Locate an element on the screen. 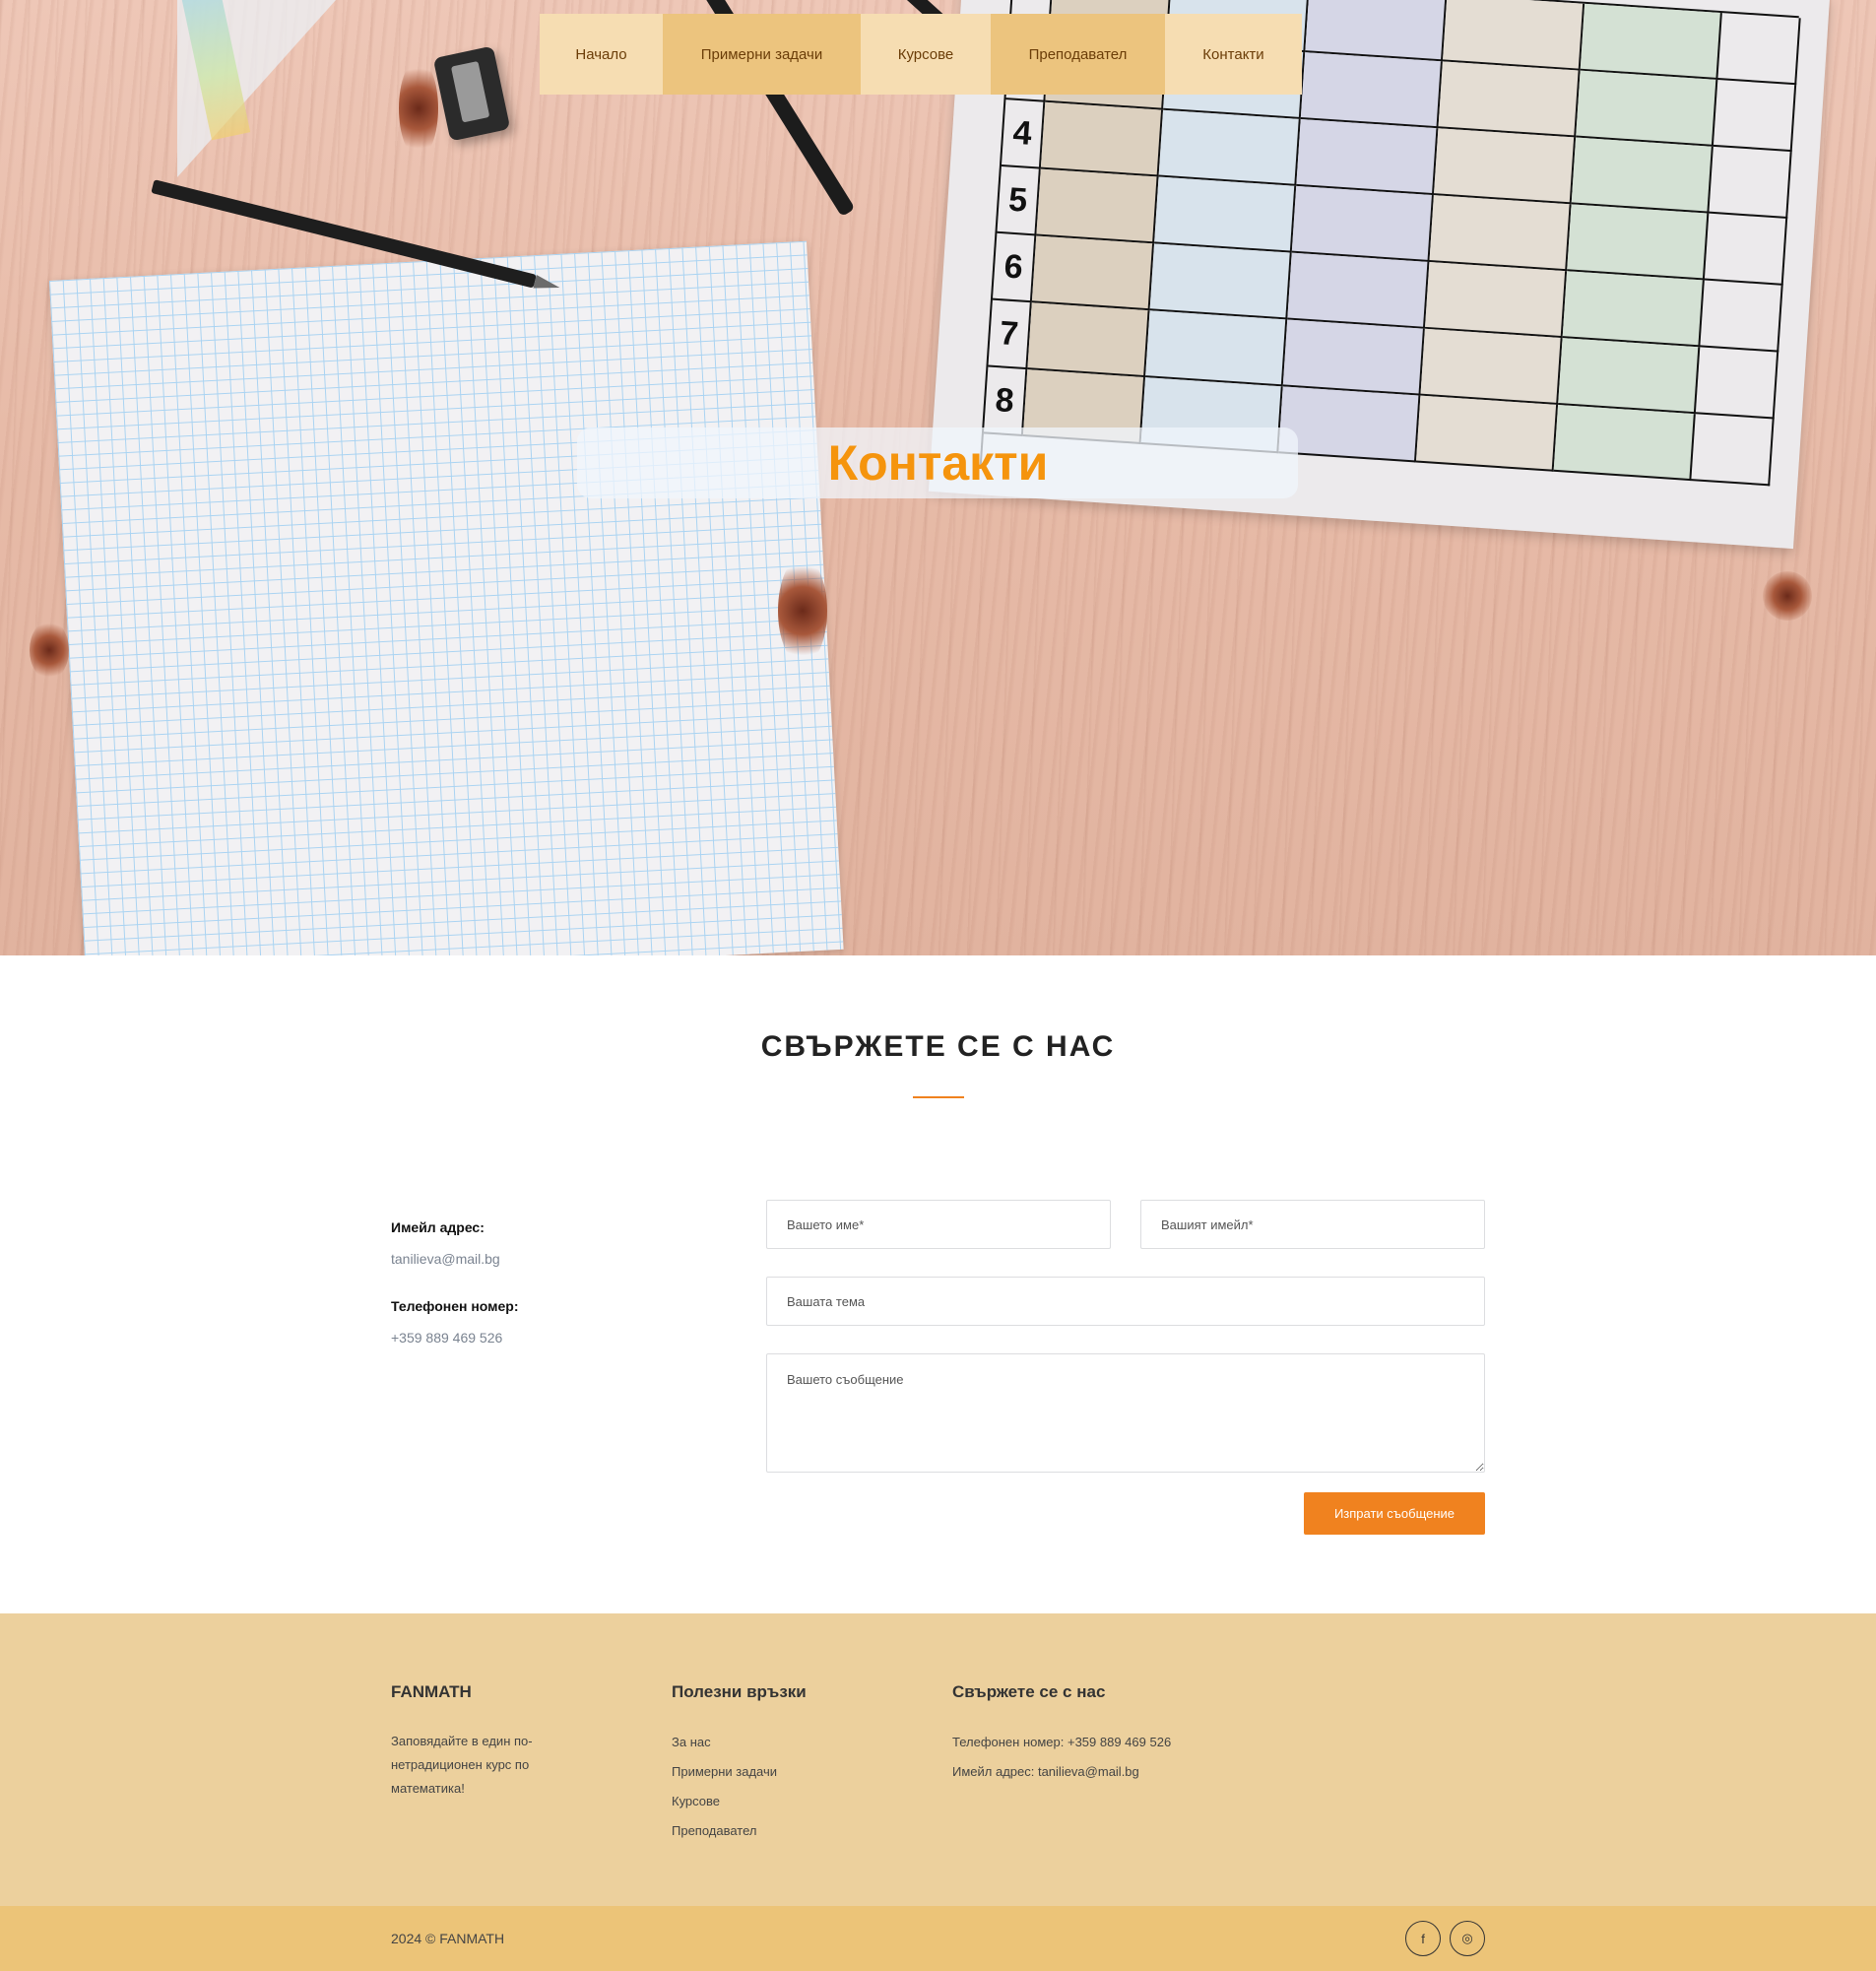 Image resolution: width=1876 pixels, height=1971 pixels. footer-contact-email: Имейл адрес: tanilieva@mail.bg is located at coordinates (1045, 1772).